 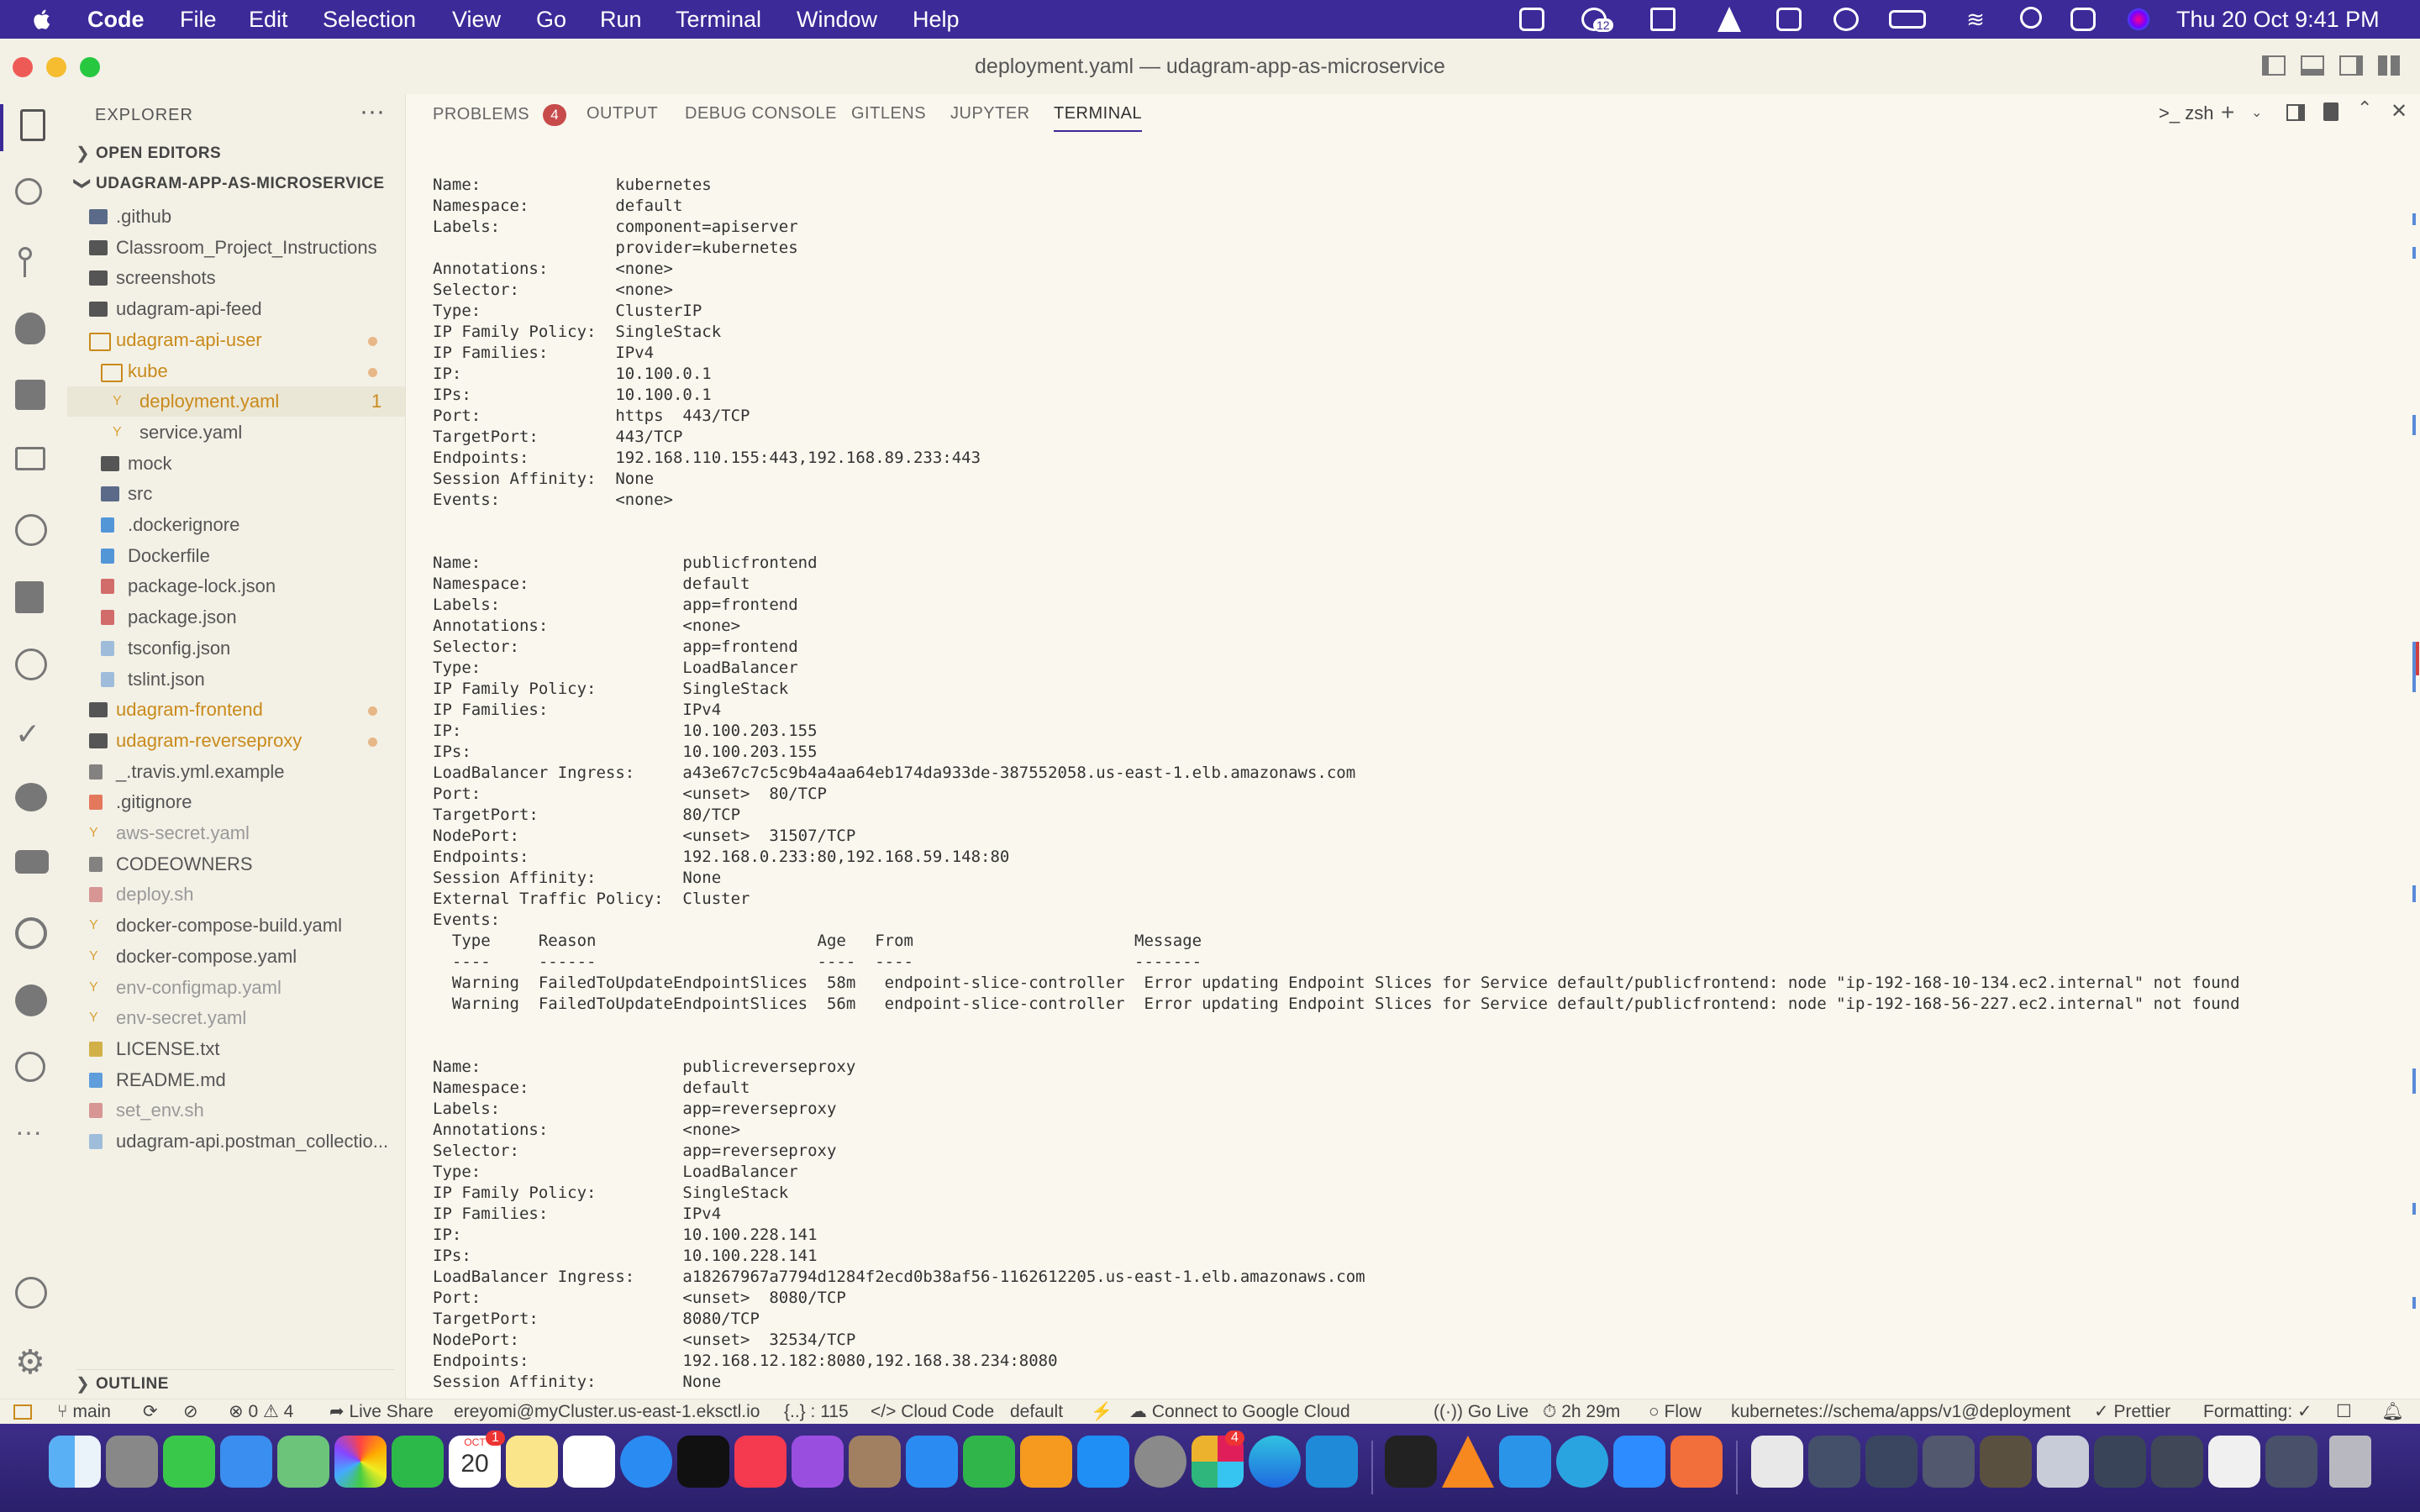 I want to click on menu-selection: Selection, so click(x=369, y=19).